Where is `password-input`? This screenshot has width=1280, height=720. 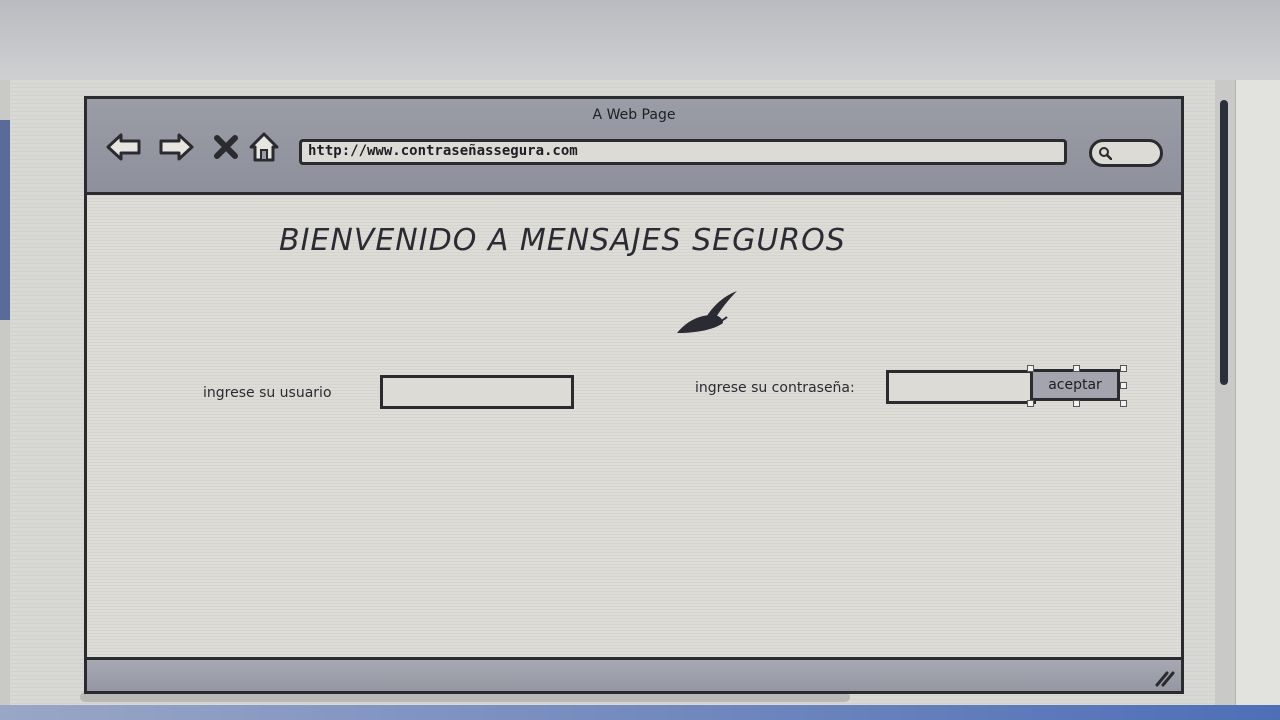 password-input is located at coordinates (961, 387).